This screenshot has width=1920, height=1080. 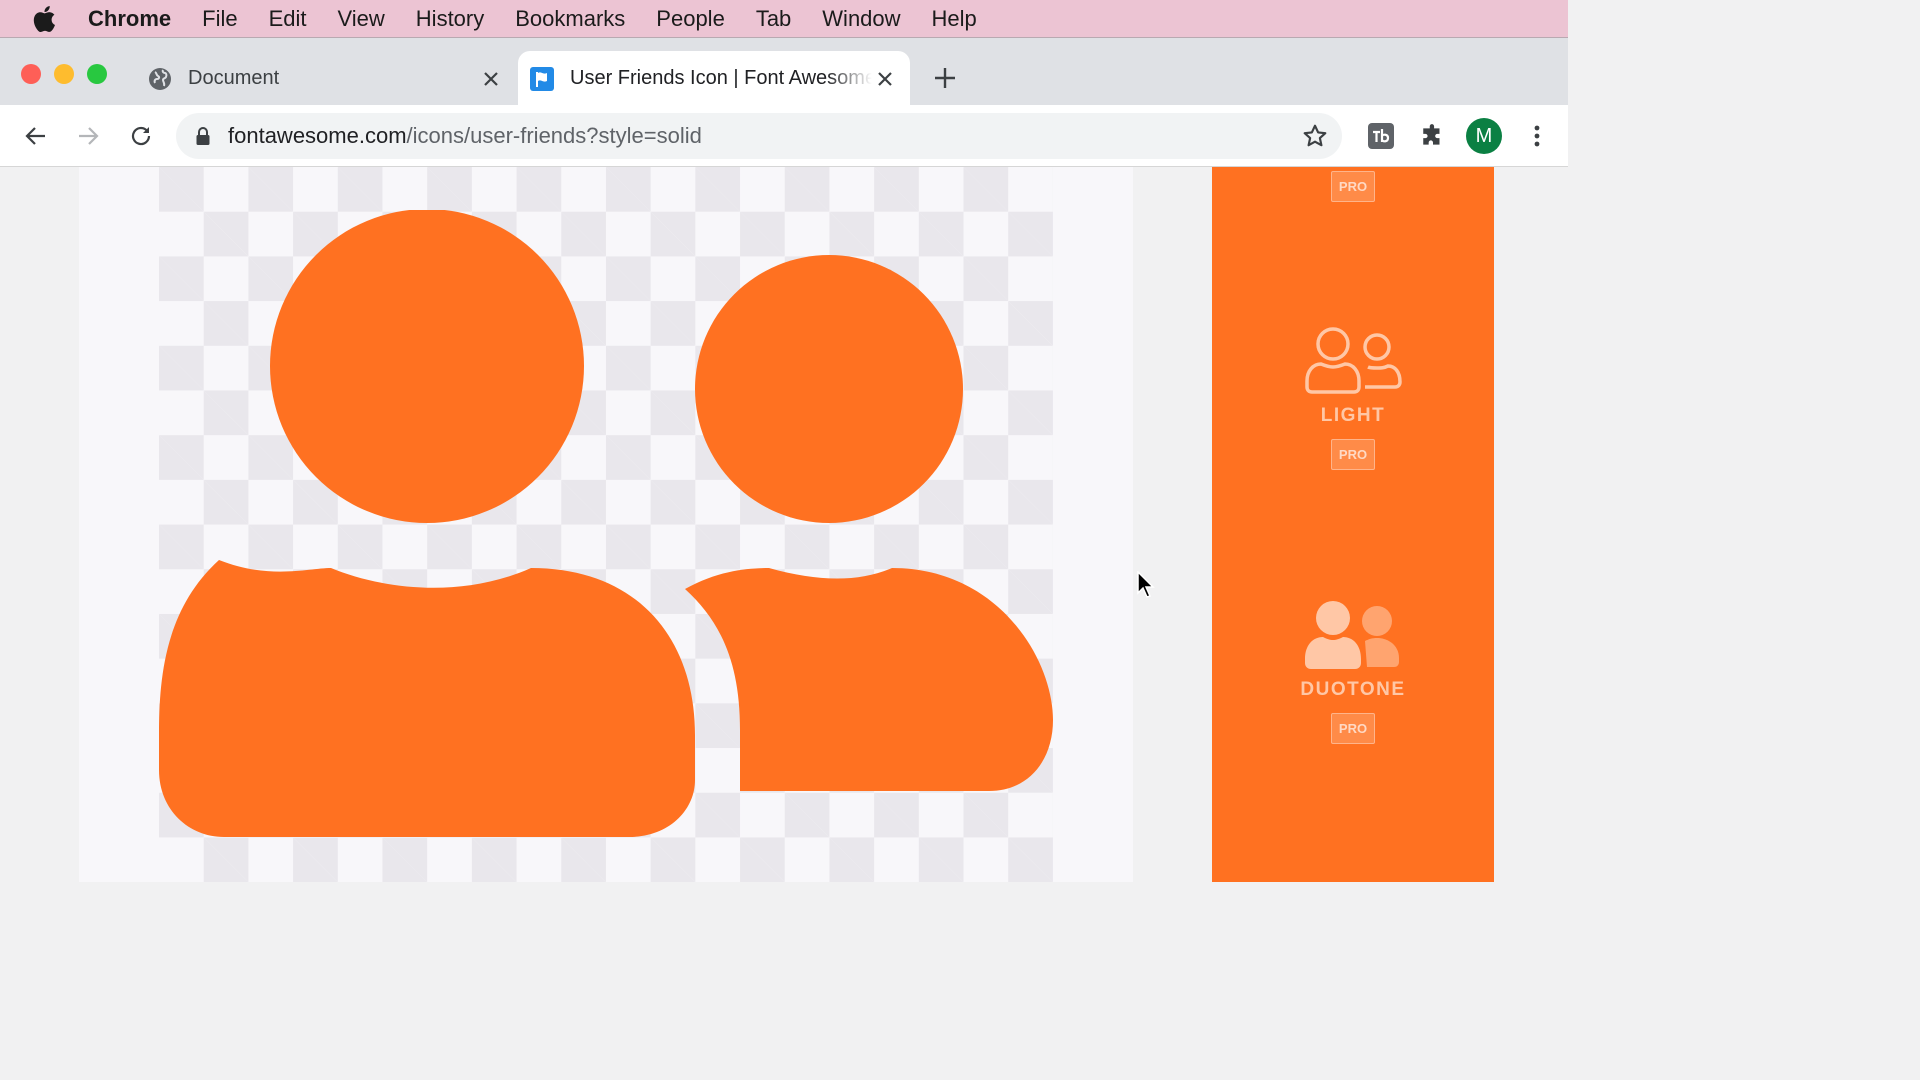 I want to click on reload-icon, so click(x=141, y=136).